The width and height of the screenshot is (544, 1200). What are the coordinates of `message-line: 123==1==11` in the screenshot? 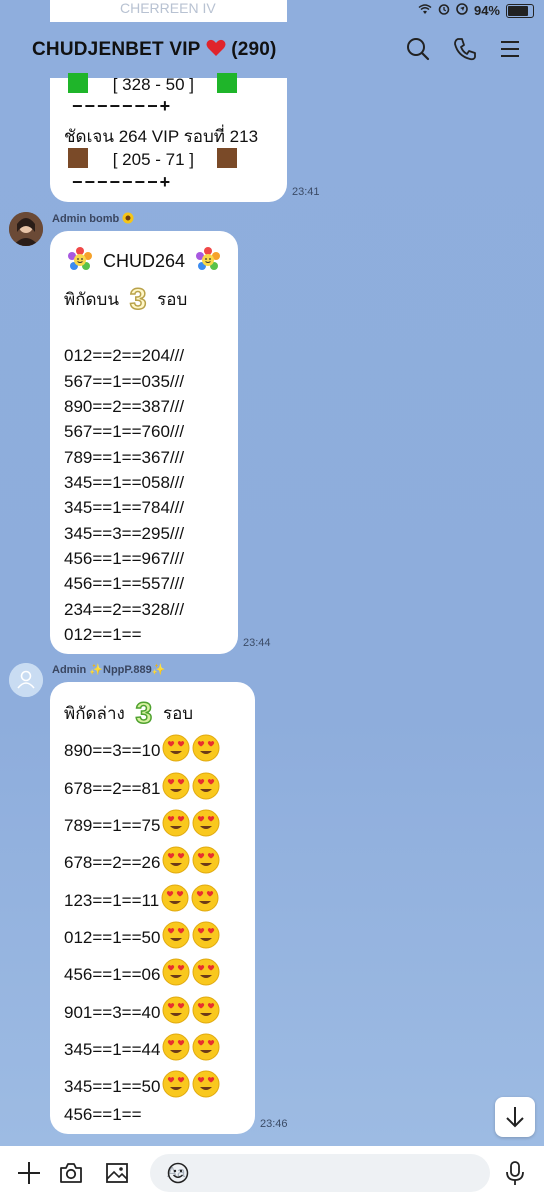 It's located at (141, 898).